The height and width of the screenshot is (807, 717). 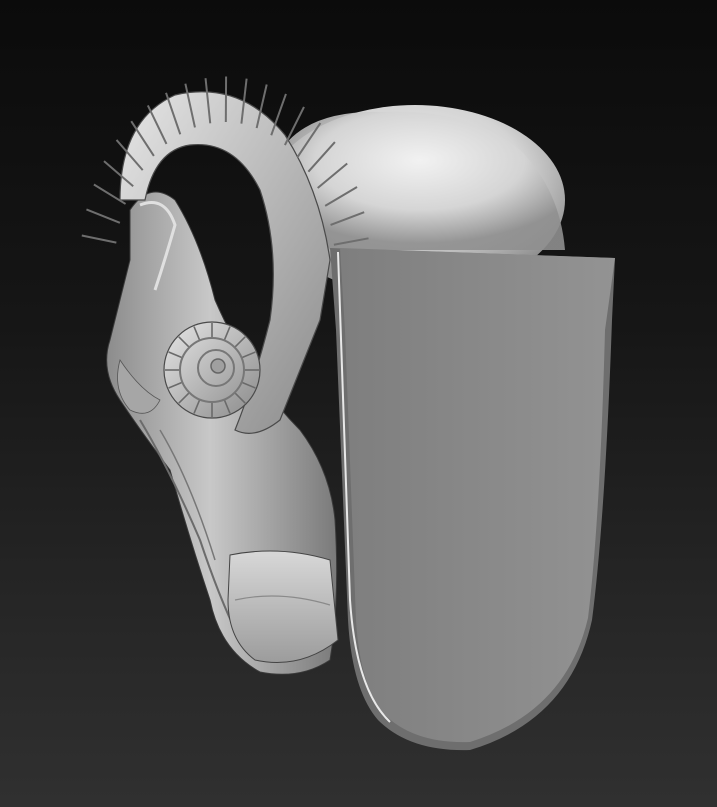 What do you see at coordinates (212, 370) in the screenshot?
I see `horn-spiral` at bounding box center [212, 370].